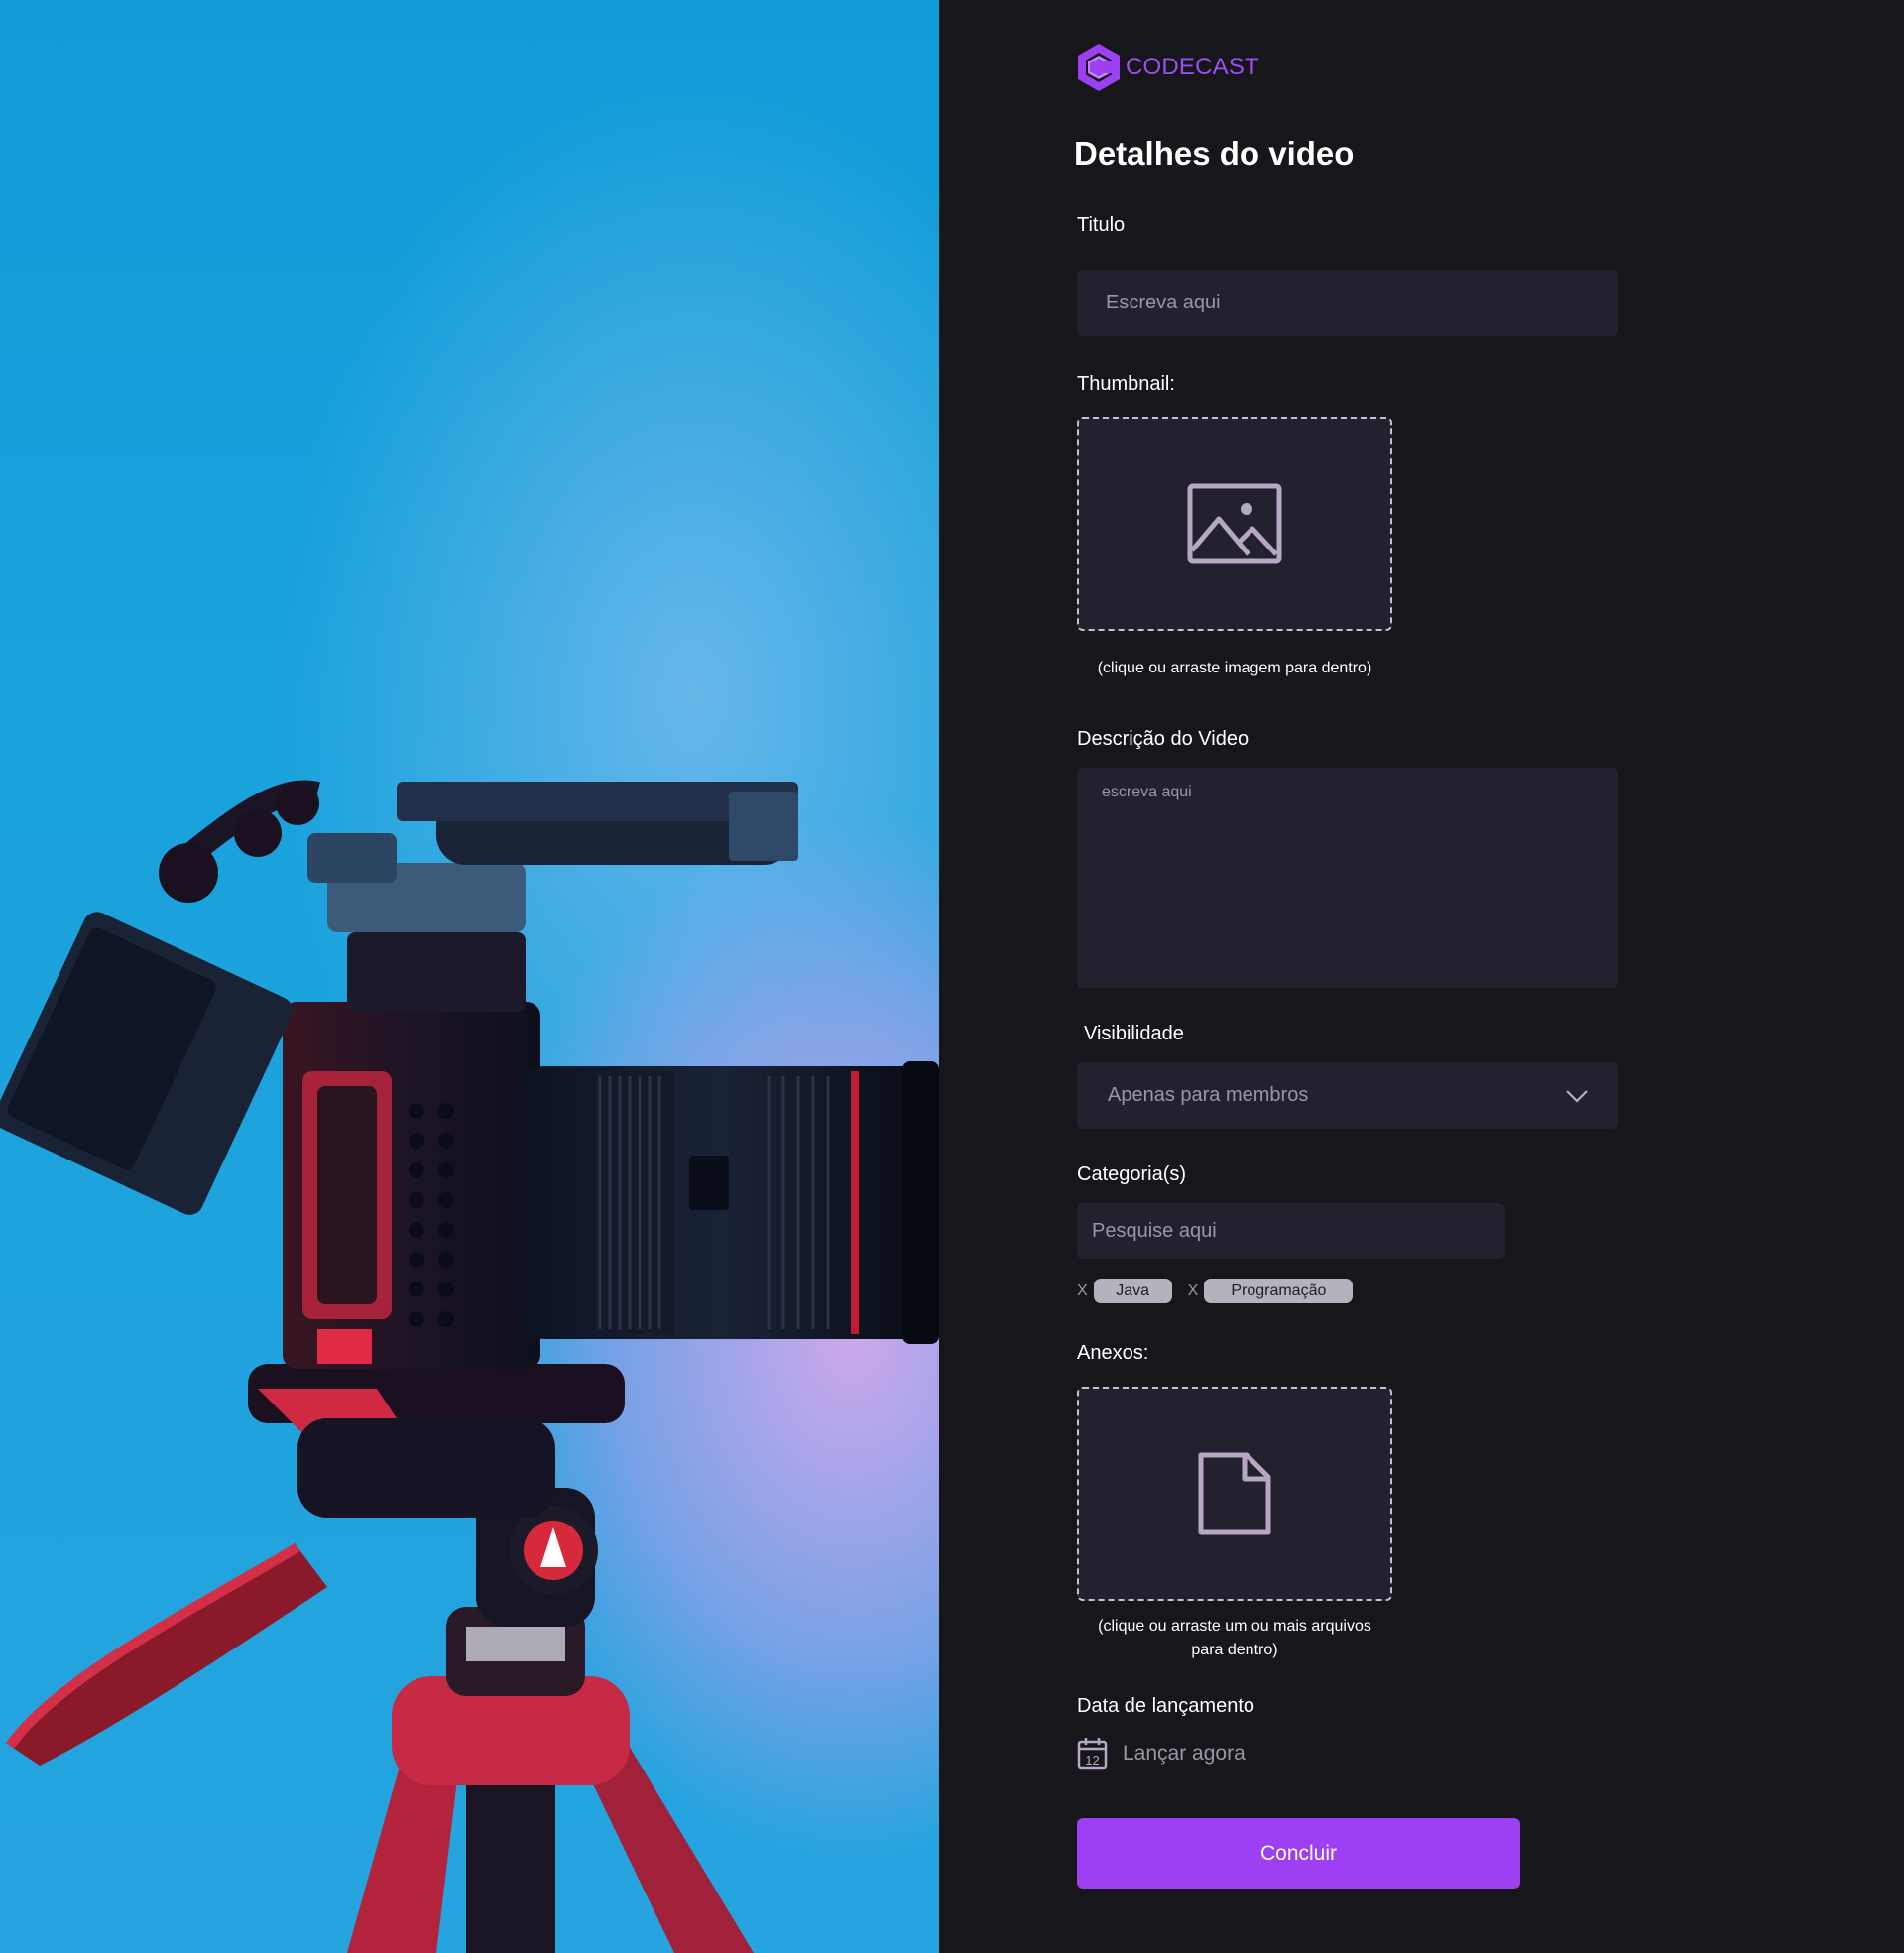 This screenshot has height=1953, width=1904. I want to click on attachments-hint-line2: para dentro), so click(1234, 1650).